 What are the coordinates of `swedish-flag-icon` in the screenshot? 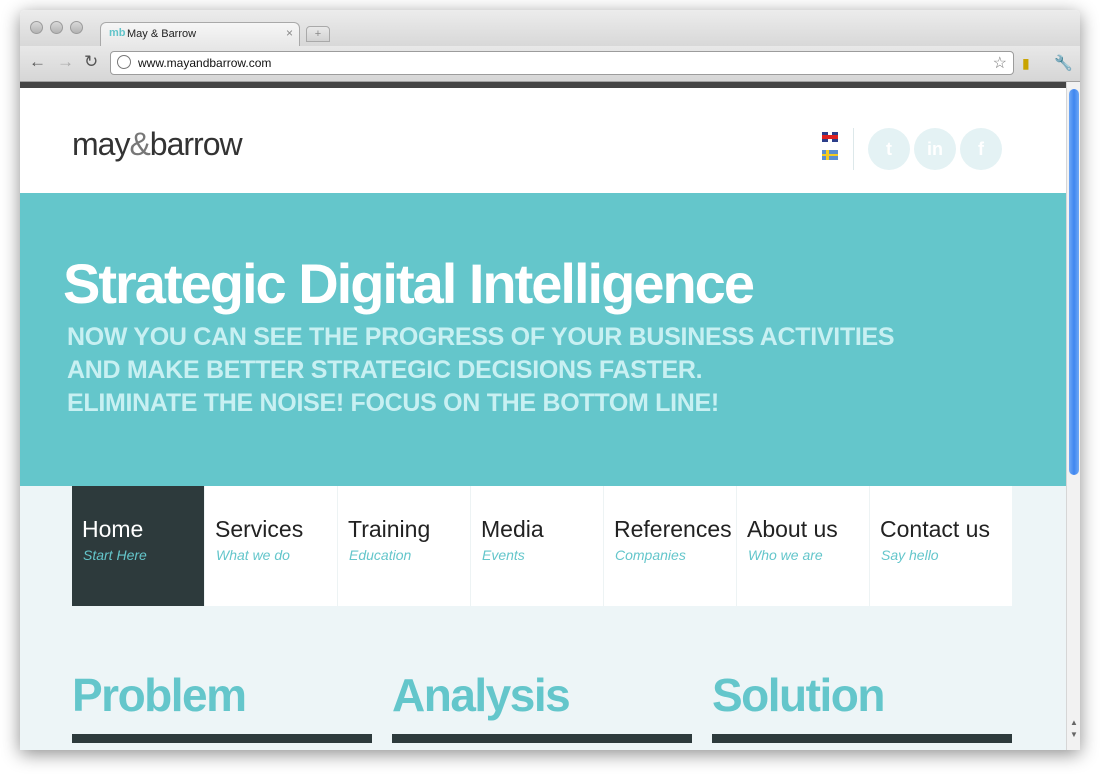 It's located at (830, 155).